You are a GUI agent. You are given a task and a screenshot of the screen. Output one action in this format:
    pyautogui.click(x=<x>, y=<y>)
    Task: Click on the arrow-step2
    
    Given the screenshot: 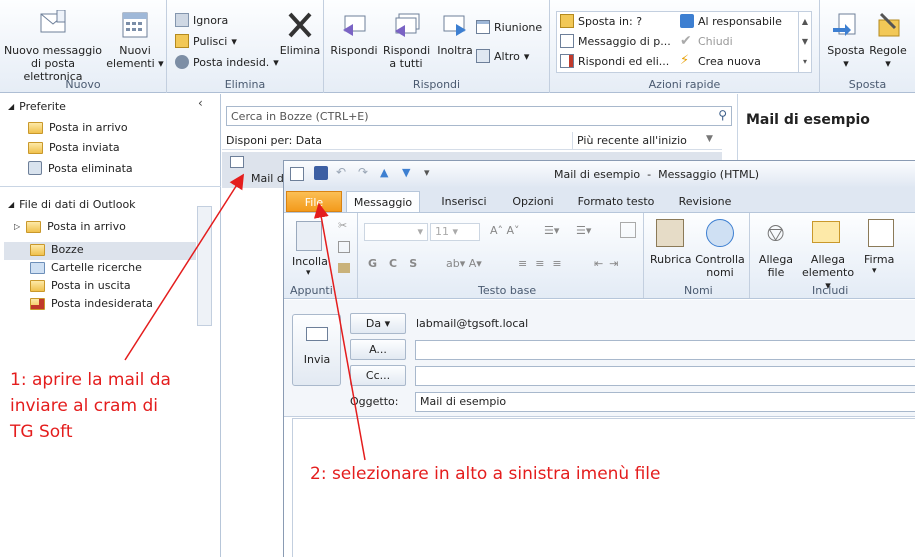 What is the action you would take?
    pyautogui.click(x=339, y=331)
    